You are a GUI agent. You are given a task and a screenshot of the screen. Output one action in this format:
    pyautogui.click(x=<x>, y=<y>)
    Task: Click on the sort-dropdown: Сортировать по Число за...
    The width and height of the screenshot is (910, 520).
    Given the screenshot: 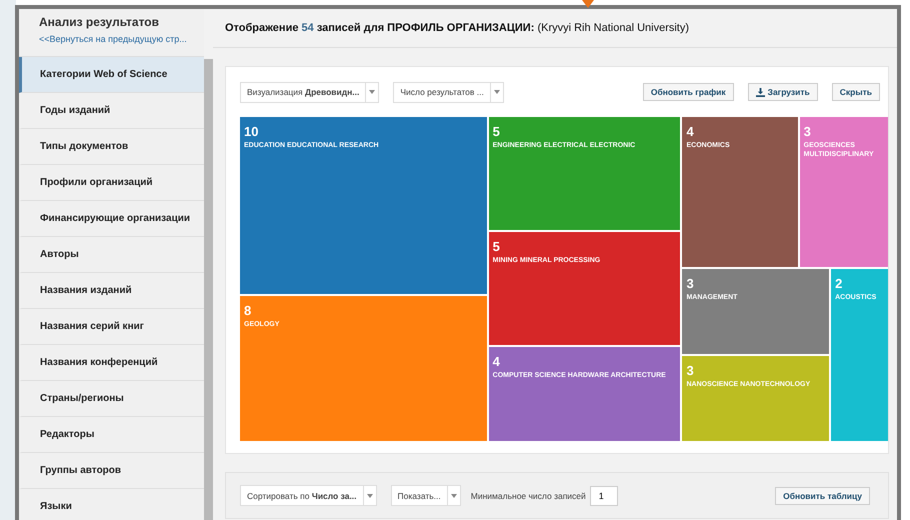 What is the action you would take?
    pyautogui.click(x=308, y=495)
    